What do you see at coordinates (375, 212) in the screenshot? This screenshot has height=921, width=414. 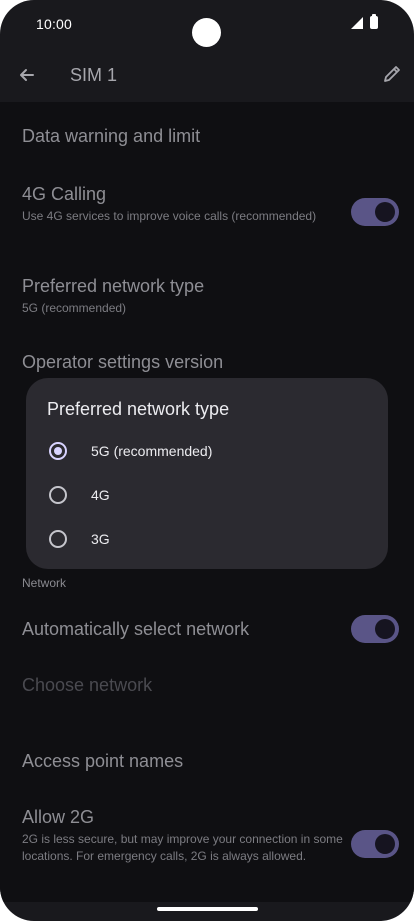 I see `calling-toggle` at bounding box center [375, 212].